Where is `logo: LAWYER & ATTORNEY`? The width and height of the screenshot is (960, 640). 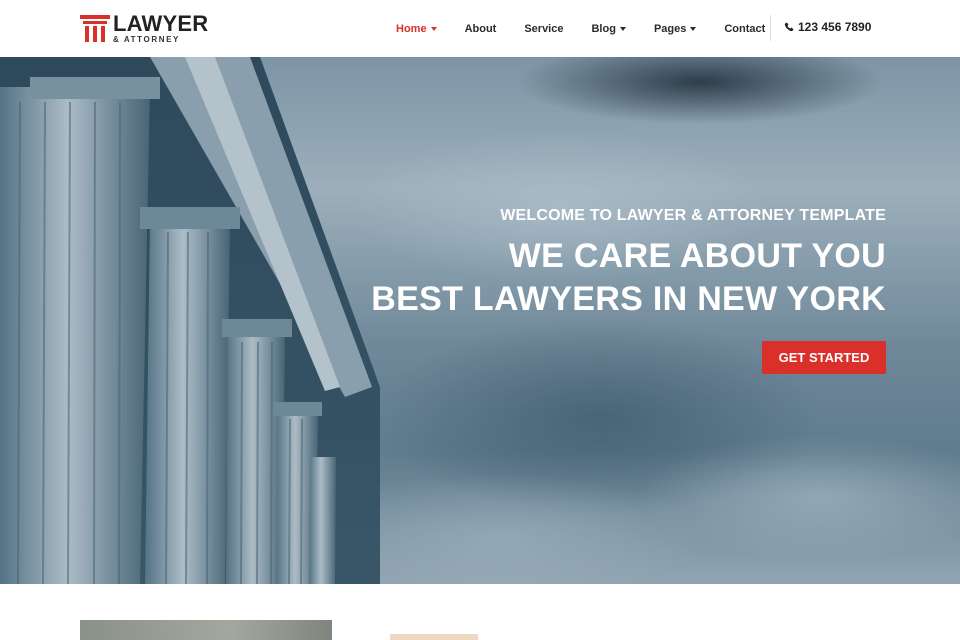 logo: LAWYER & ATTORNEY is located at coordinates (144, 28).